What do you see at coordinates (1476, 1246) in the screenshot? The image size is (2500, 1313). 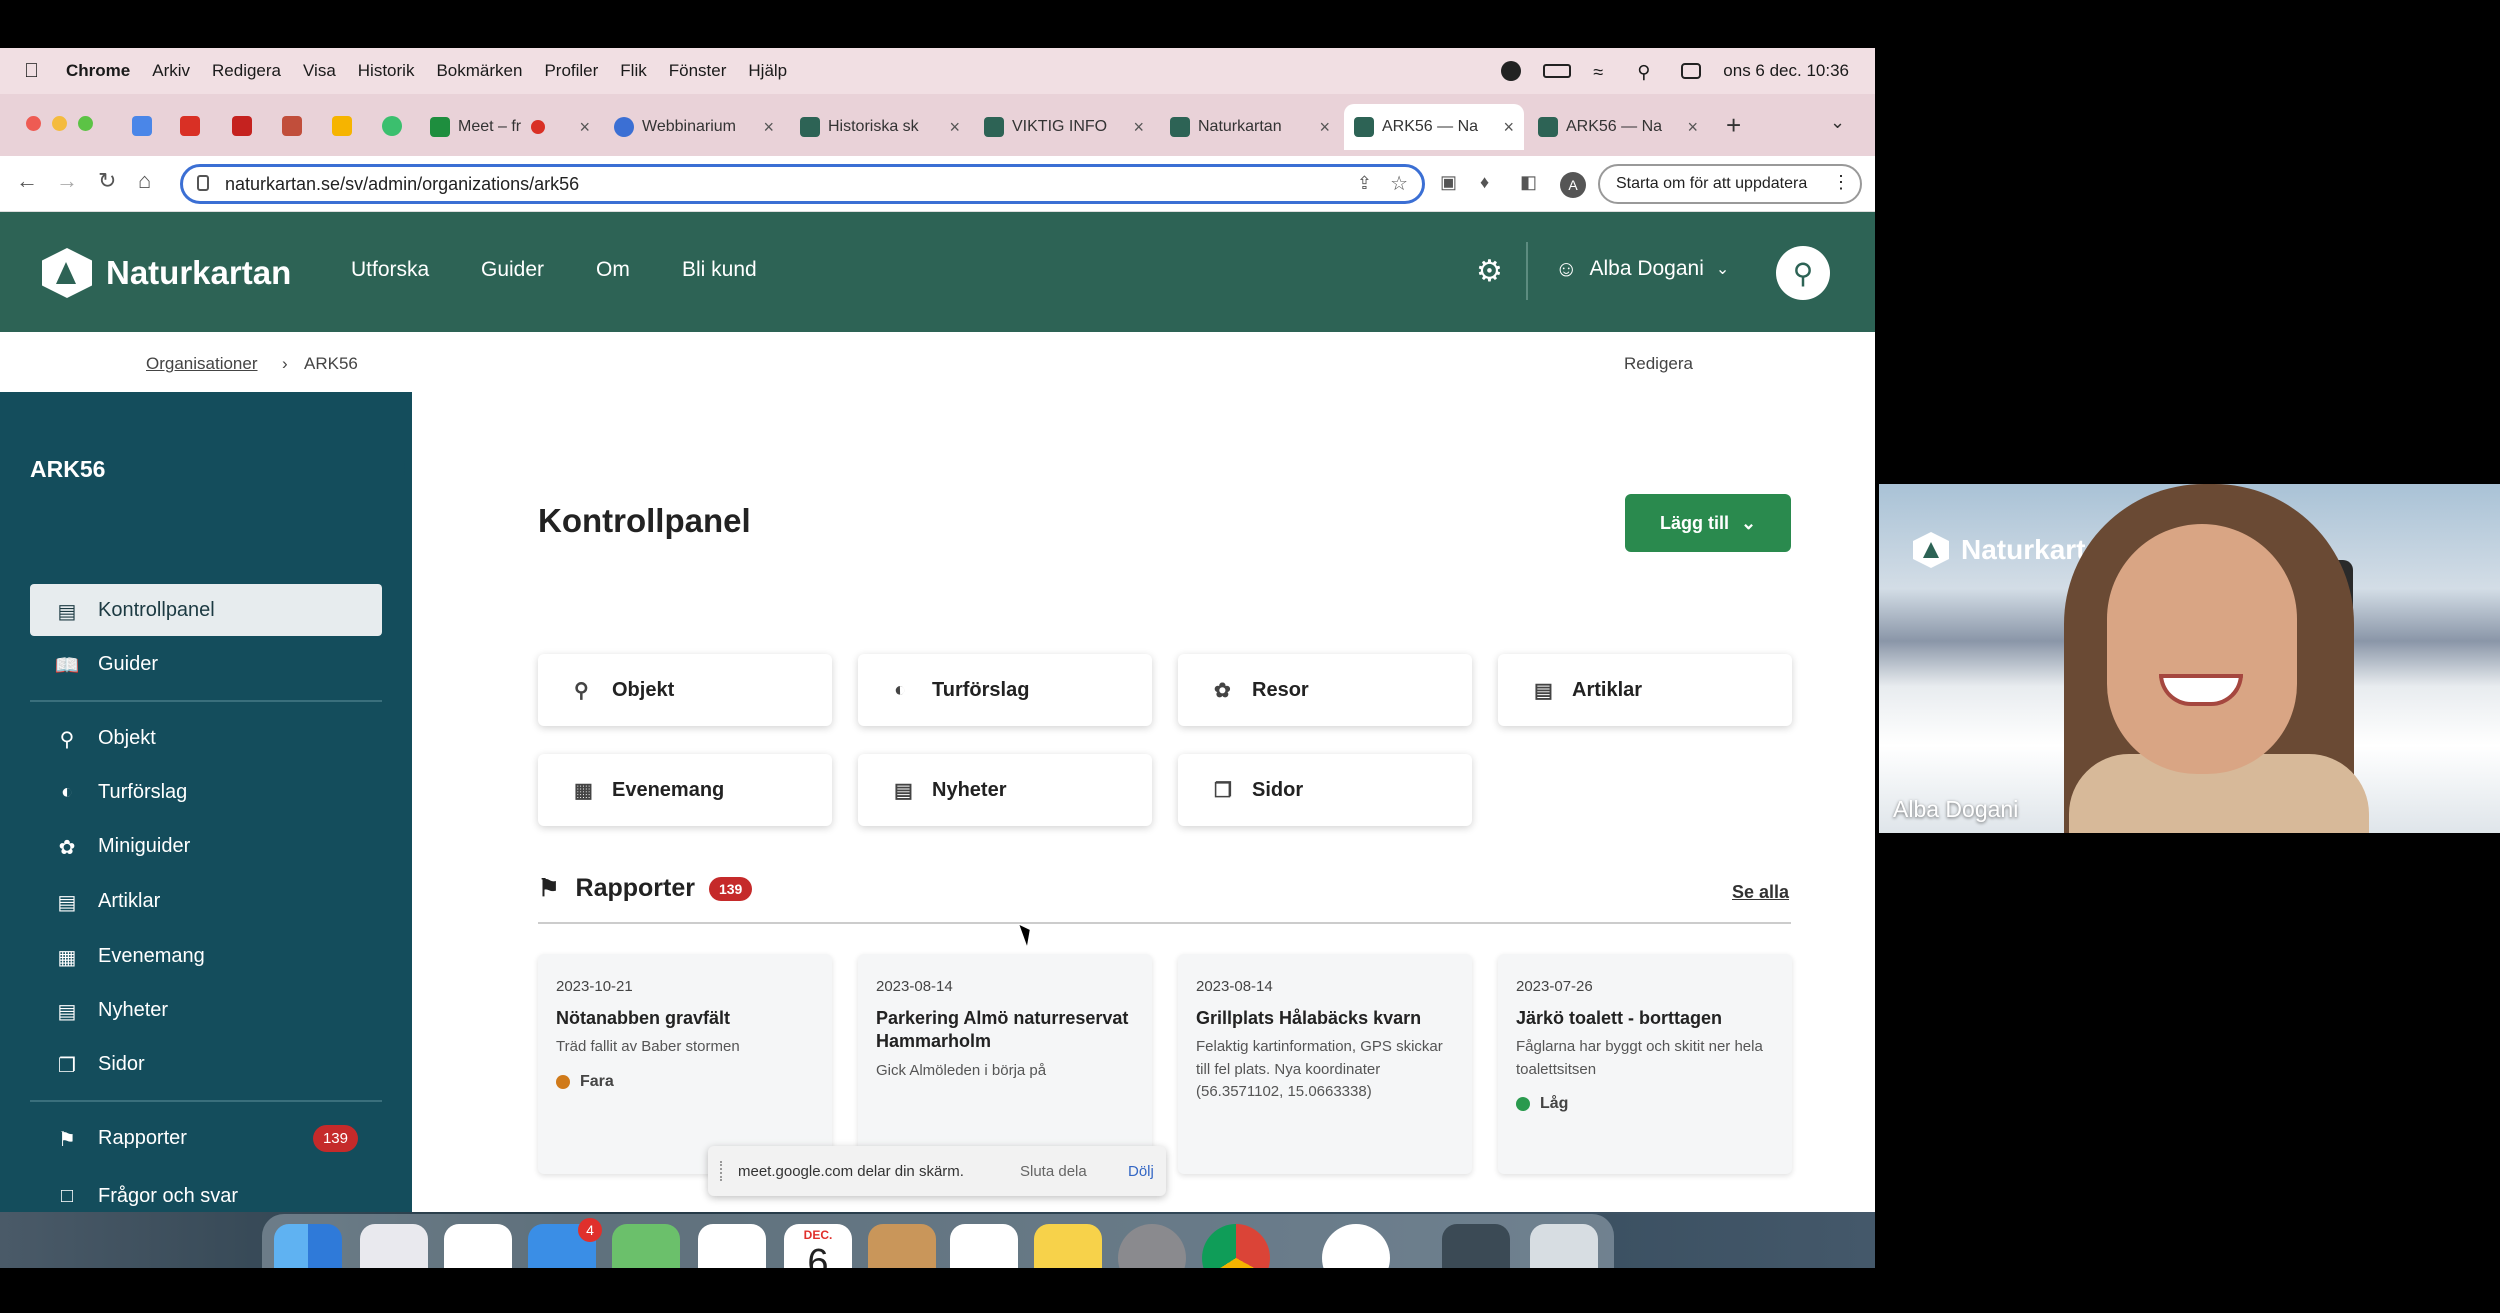 I see `downloads-folder-icon` at bounding box center [1476, 1246].